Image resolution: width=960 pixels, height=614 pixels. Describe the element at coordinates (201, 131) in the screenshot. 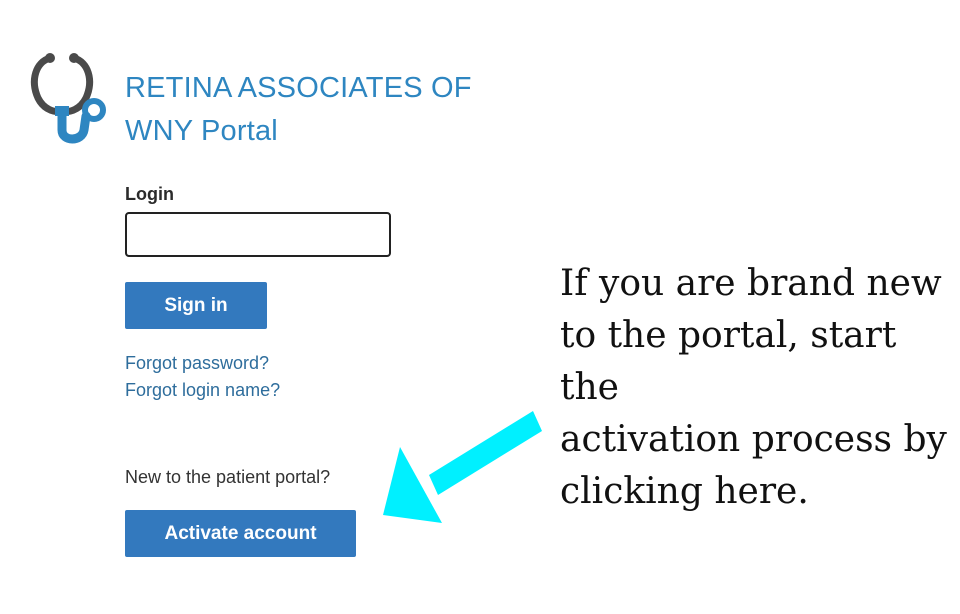

I see `portal-title-line-2: WNY Portal` at that location.